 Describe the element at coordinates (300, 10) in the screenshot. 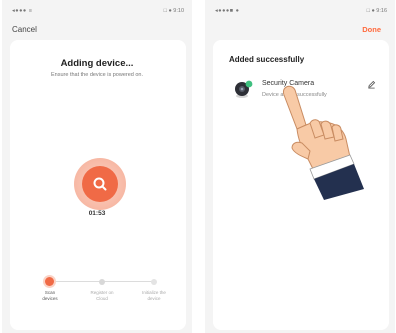

I see `status-bar: ◂●●●■ ● □ ● 9:16` at that location.